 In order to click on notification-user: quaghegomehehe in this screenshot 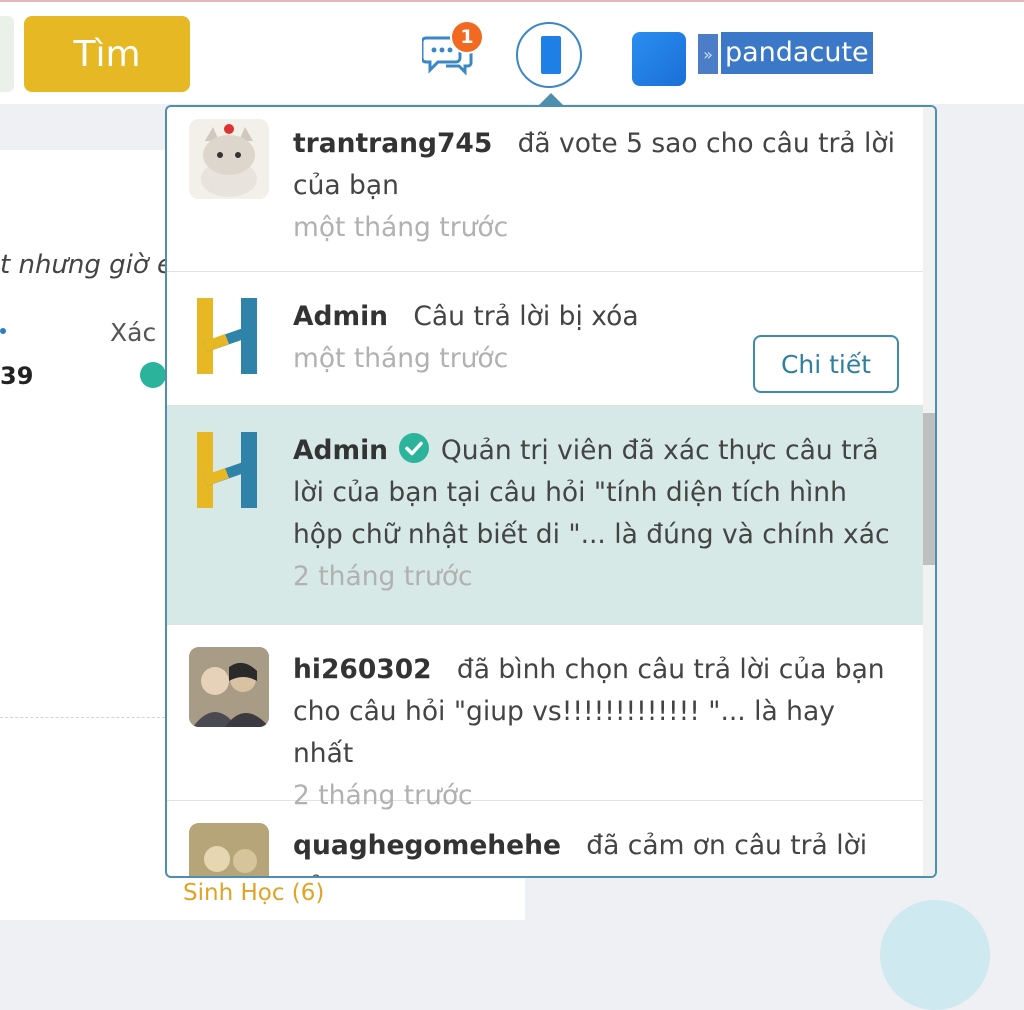, I will do `click(427, 845)`.